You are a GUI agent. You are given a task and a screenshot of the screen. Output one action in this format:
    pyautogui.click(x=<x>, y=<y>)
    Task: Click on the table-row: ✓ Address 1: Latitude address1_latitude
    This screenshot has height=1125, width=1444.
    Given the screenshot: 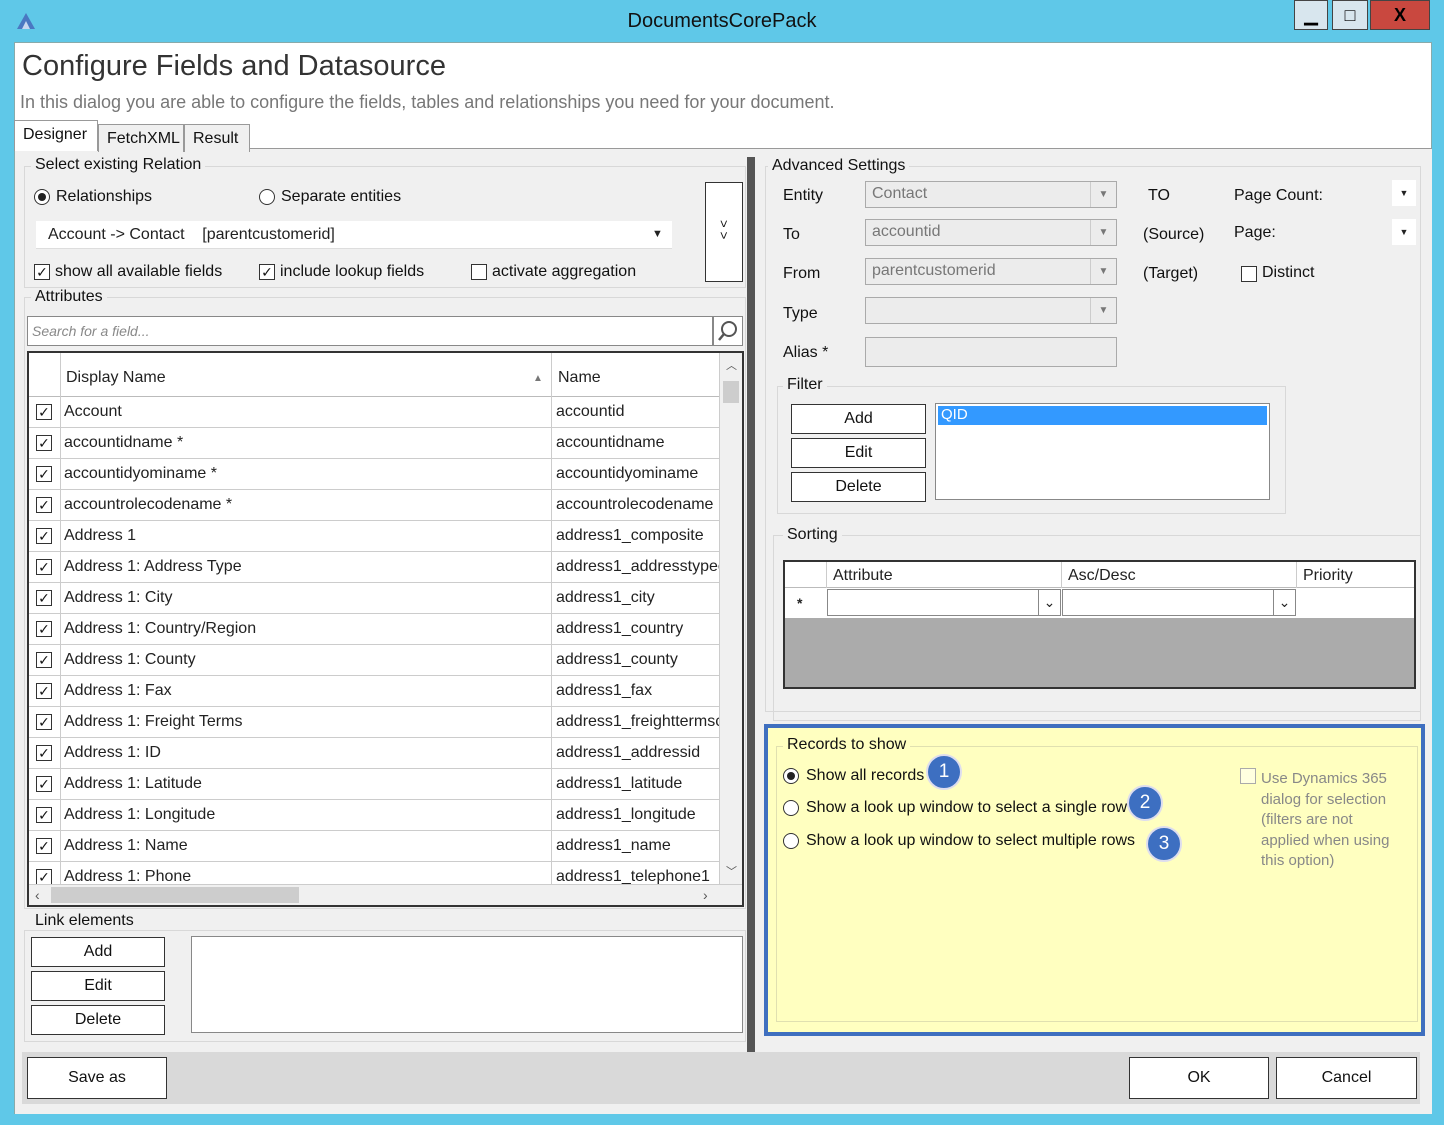 What is the action you would take?
    pyautogui.click(x=374, y=784)
    